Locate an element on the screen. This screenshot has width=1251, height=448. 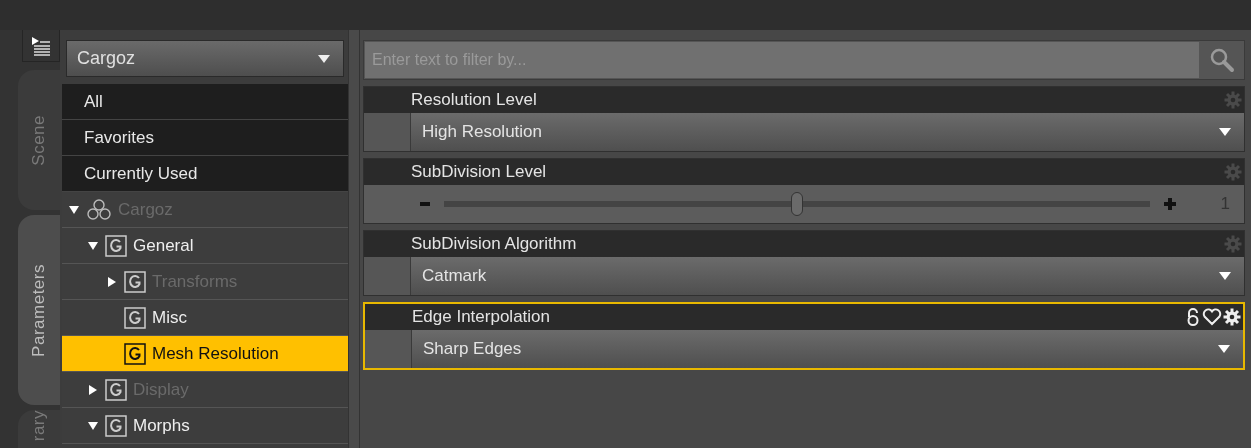
node-dropdown: Cargoz is located at coordinates (205, 58).